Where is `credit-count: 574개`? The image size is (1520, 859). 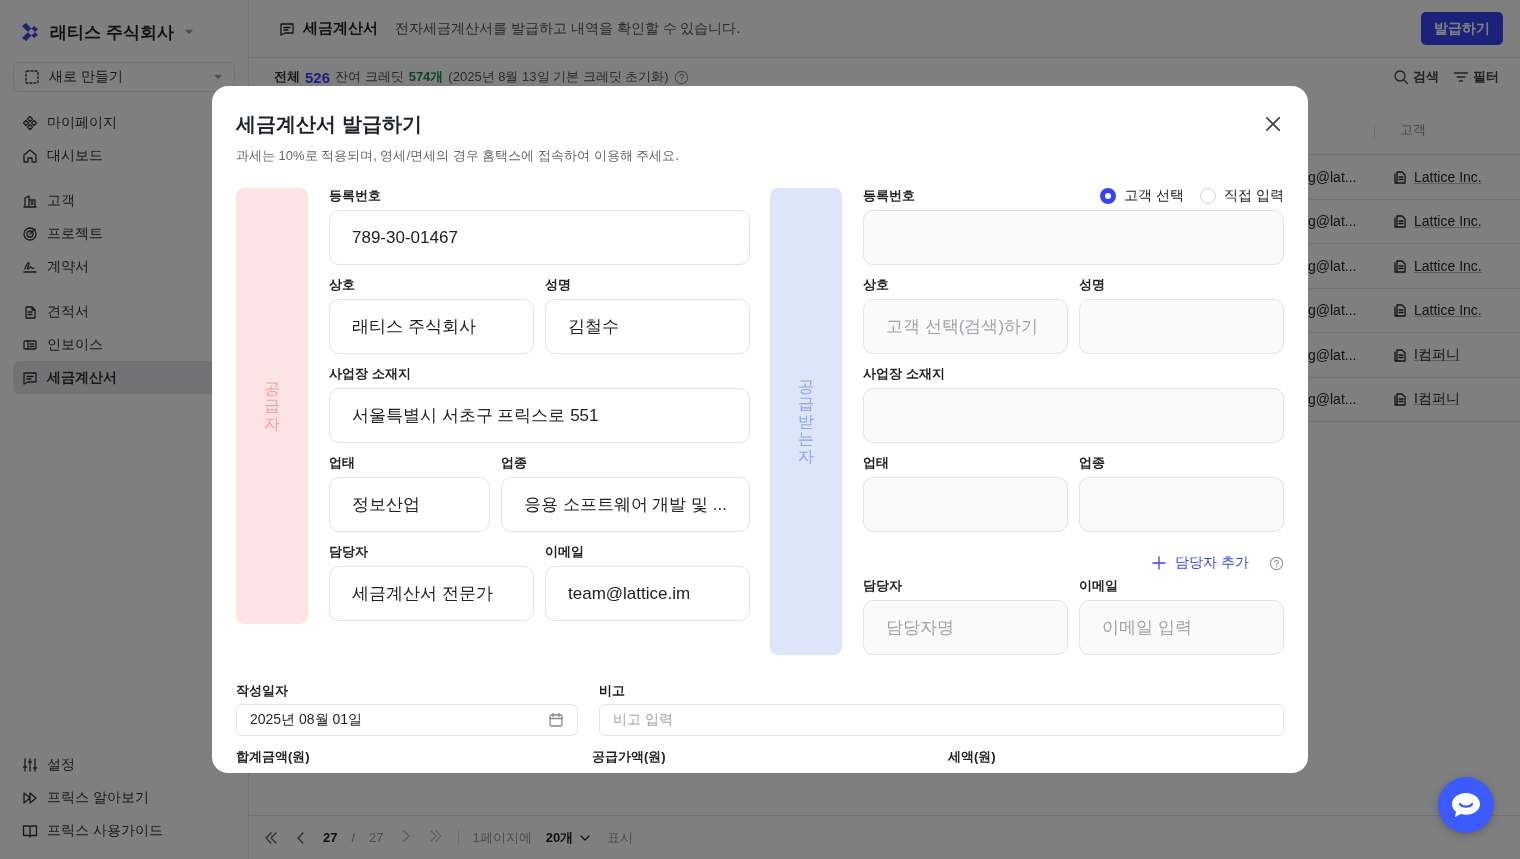 credit-count: 574개 is located at coordinates (426, 77).